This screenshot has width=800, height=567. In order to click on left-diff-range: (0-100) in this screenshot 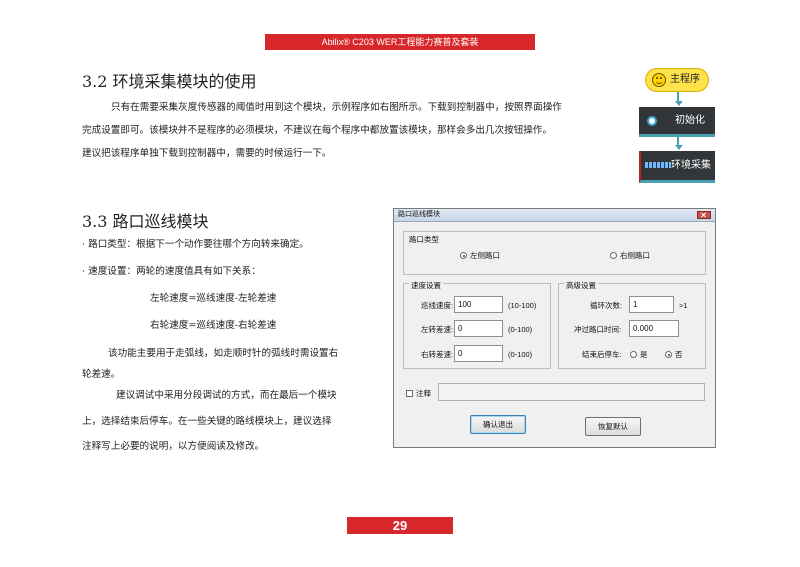, I will do `click(520, 329)`.